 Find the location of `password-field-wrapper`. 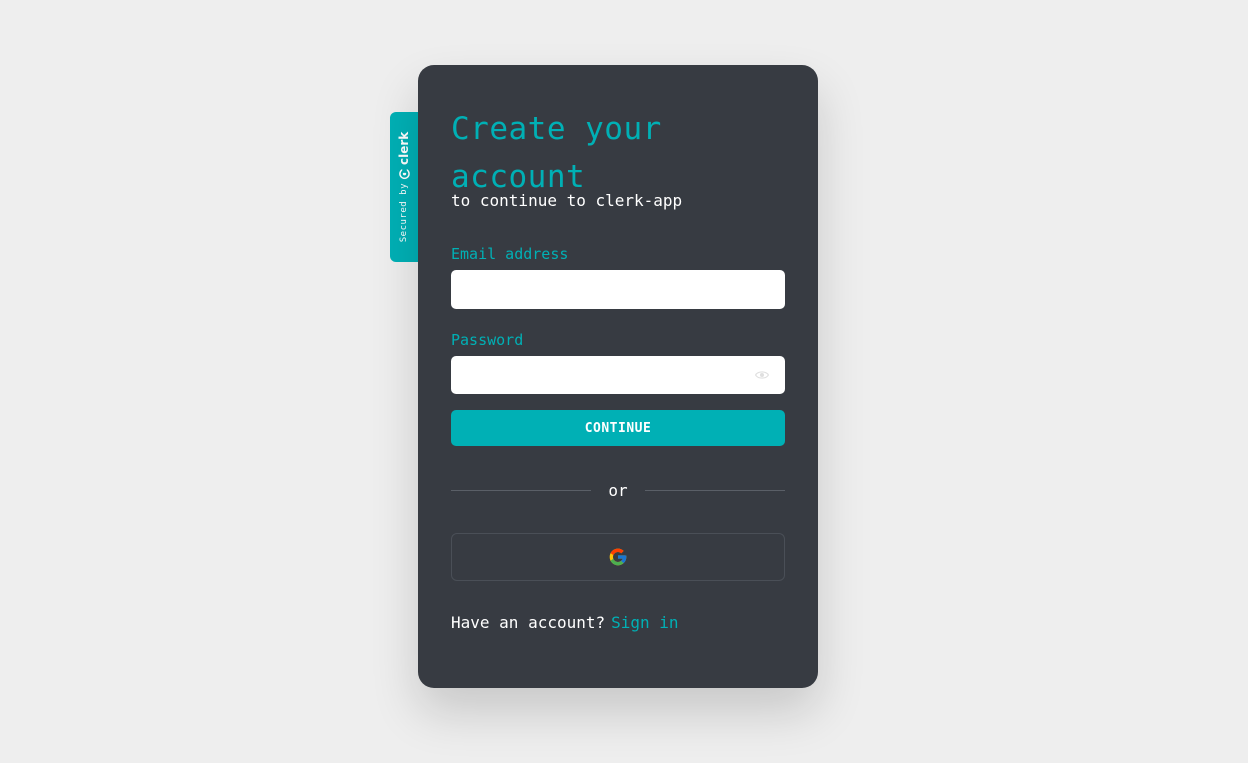

password-field-wrapper is located at coordinates (618, 375).